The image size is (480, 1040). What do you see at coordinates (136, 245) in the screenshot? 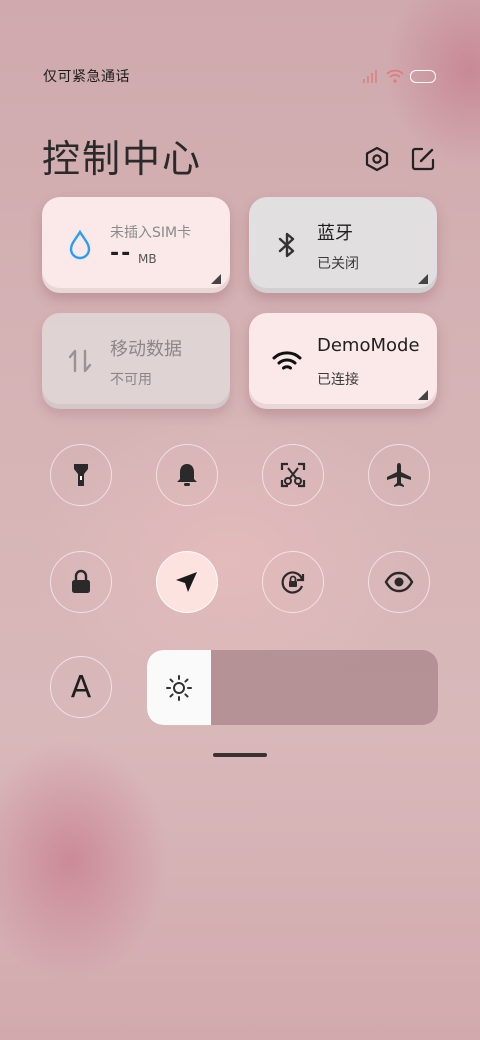
I see `data-usage-tile: 未插入SIM卡 -- MB` at bounding box center [136, 245].